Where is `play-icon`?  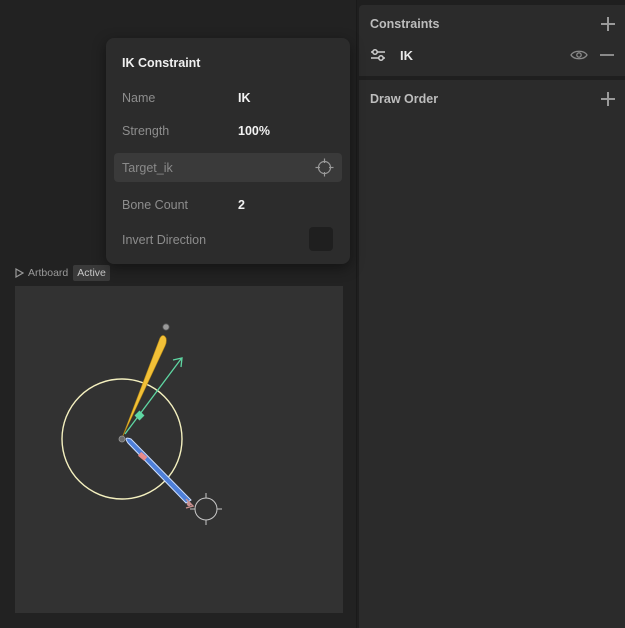 play-icon is located at coordinates (19, 272).